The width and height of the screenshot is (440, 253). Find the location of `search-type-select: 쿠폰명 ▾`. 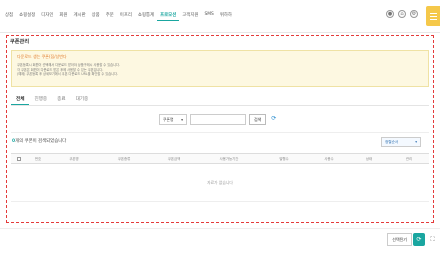

search-type-select: 쿠폰명 ▾ is located at coordinates (173, 119).